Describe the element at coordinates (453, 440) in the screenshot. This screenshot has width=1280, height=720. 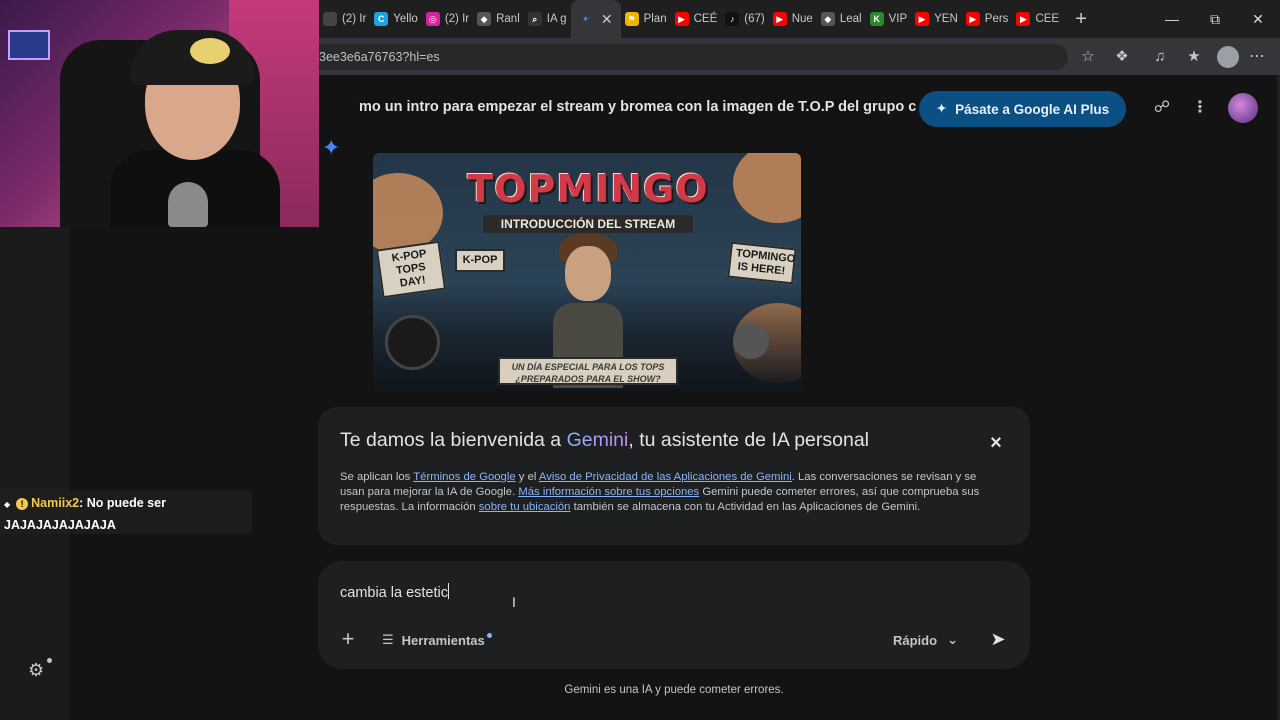
I see `welcome-title-prefix: Te damos la bienvenida a` at that location.